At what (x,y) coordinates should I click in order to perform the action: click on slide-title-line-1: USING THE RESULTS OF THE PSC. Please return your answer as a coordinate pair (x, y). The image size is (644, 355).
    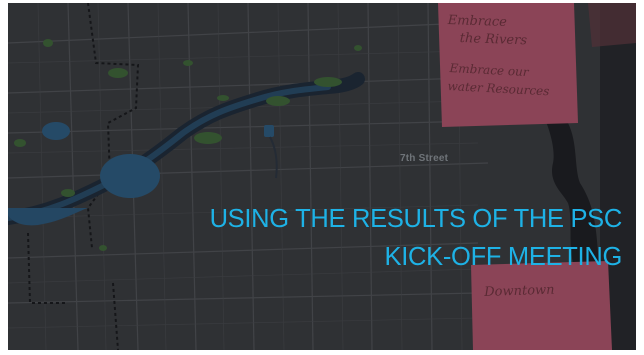
    Looking at the image, I should click on (416, 219).